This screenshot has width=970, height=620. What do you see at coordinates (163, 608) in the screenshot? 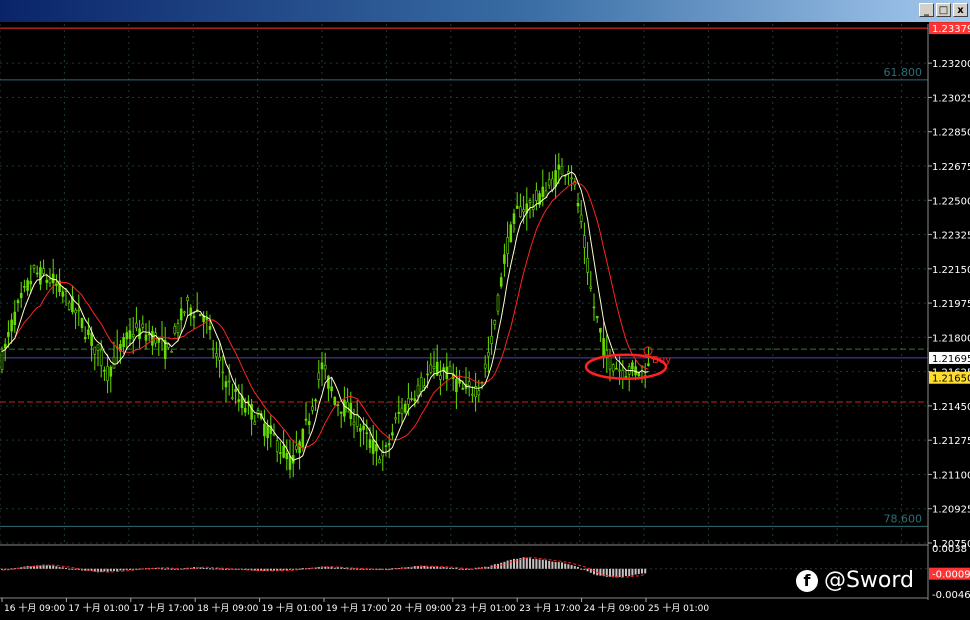
I see `time-tick-label: 17 十月 17:00` at bounding box center [163, 608].